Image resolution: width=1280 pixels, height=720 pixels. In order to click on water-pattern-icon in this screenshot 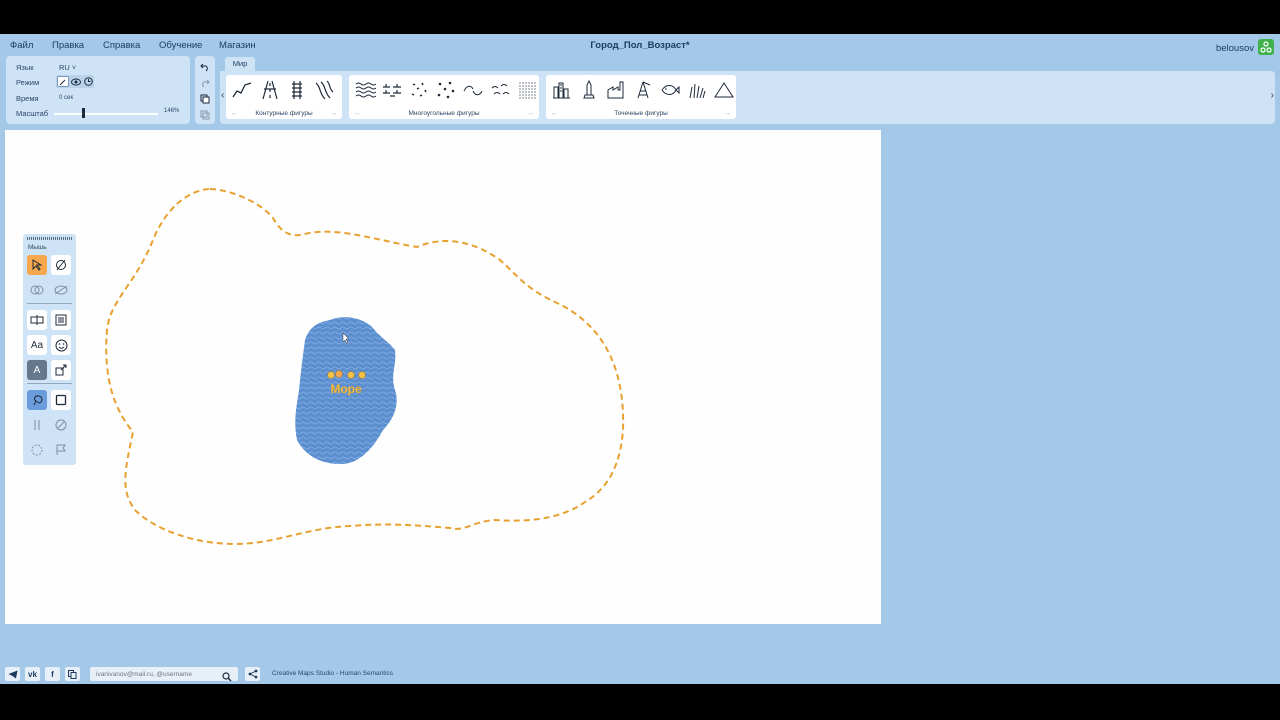, I will do `click(365, 90)`.